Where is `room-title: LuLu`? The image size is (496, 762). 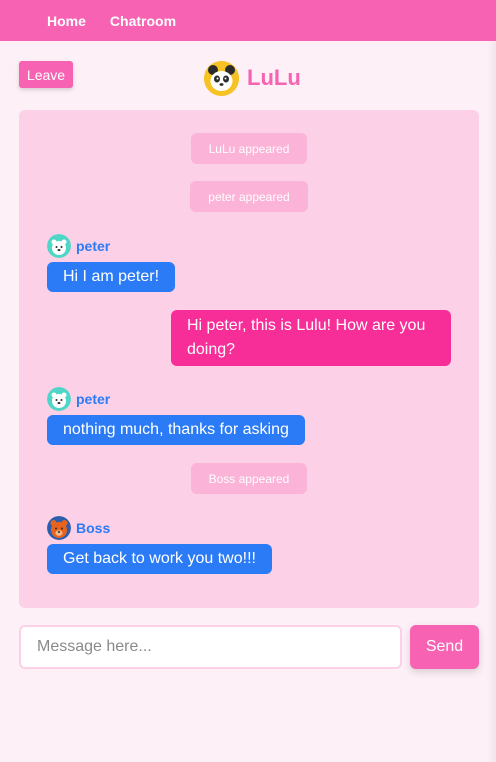
room-title: LuLu is located at coordinates (274, 77).